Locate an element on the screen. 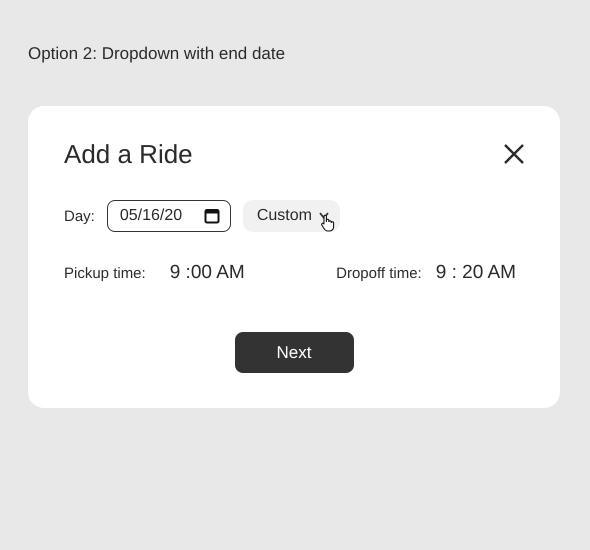  page-heading: Option 2: Dropdown with end date is located at coordinates (157, 54).